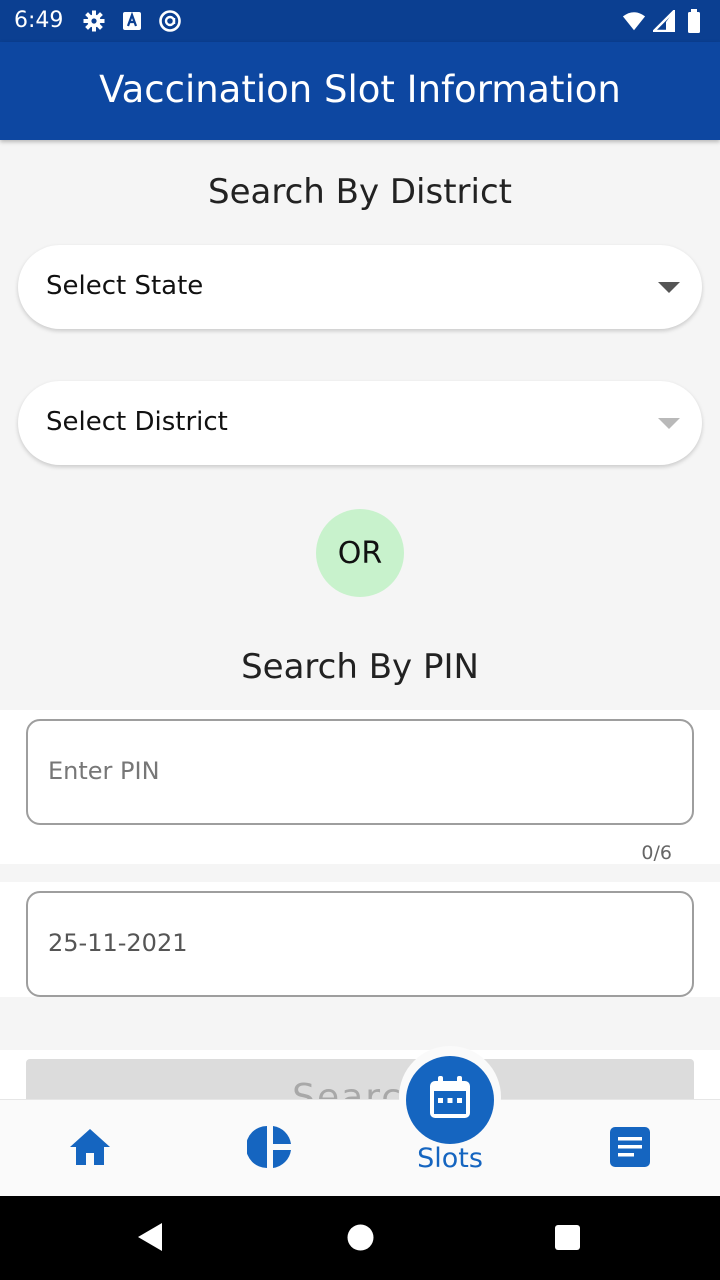 This screenshot has height=1280, width=720. Describe the element at coordinates (150, 1239) in the screenshot. I see `back-icon` at that location.